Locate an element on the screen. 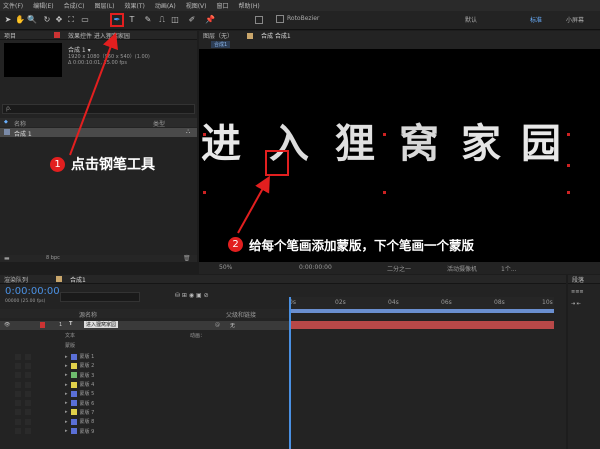  mask-row: ▸ 蒙版 3 is located at coordinates (144, 375).